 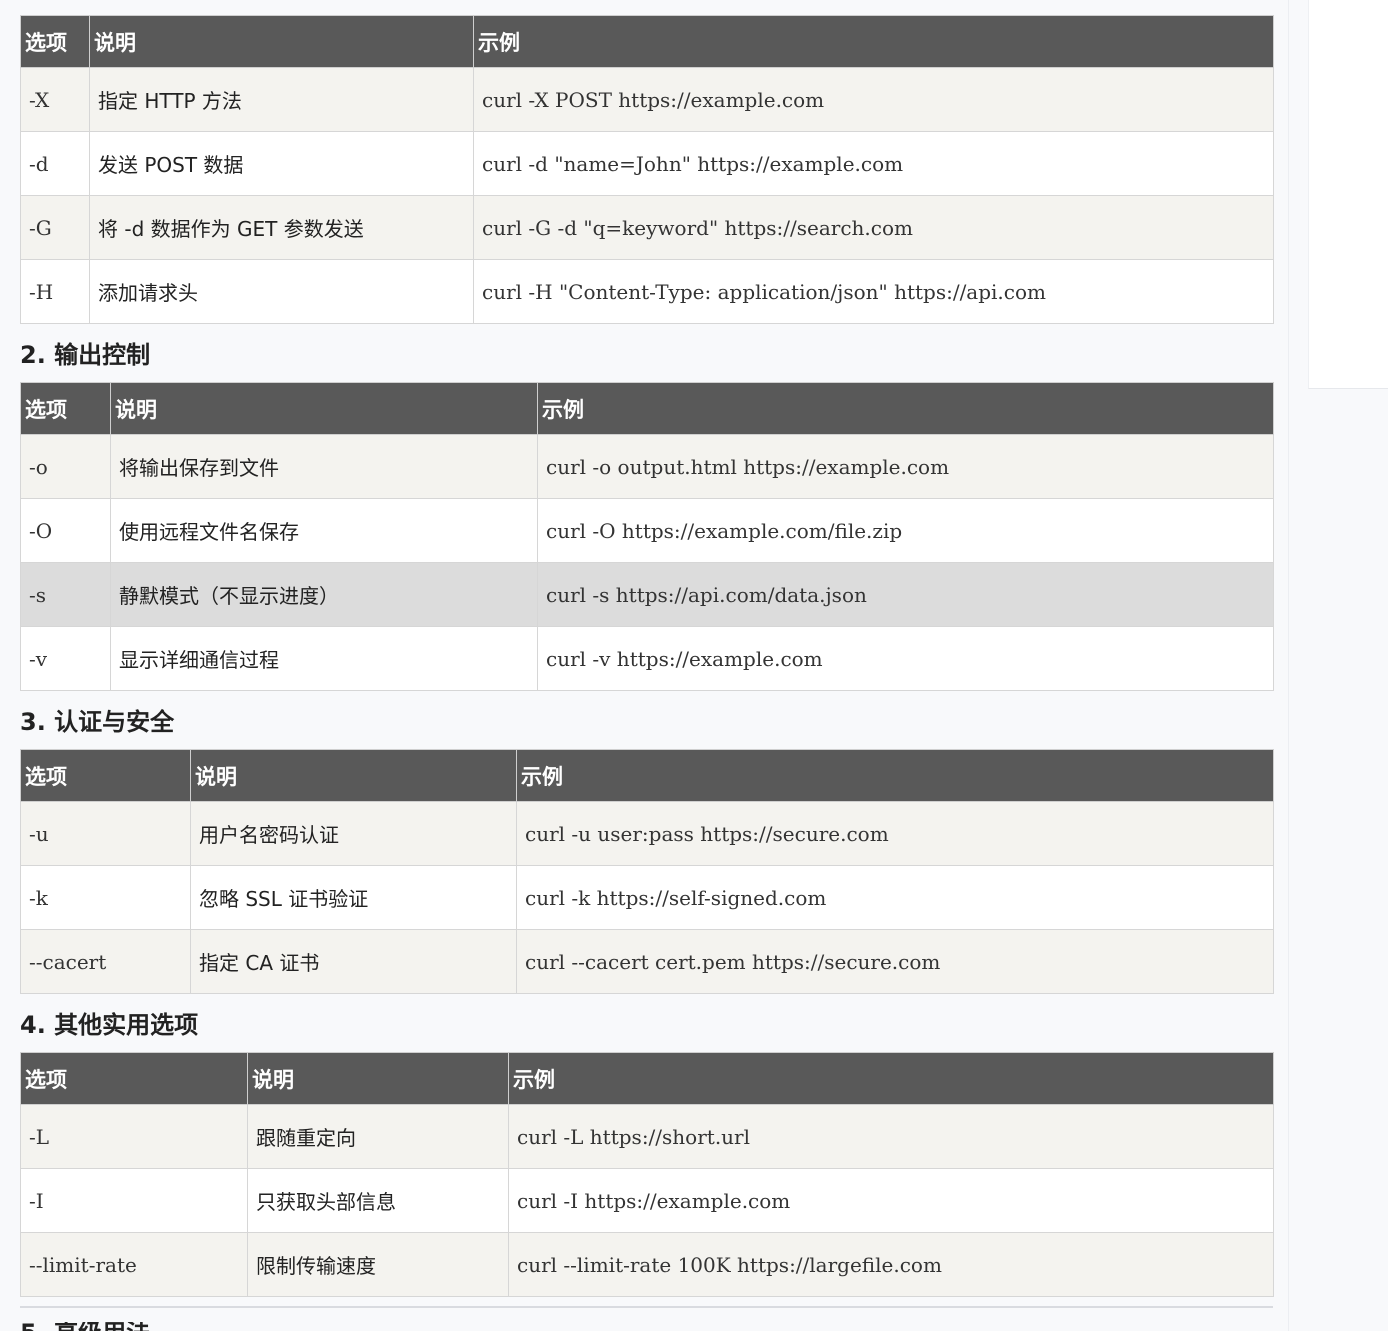 What do you see at coordinates (109, 1025) in the screenshot?
I see `section-title-other: 4. 其他实用选项` at bounding box center [109, 1025].